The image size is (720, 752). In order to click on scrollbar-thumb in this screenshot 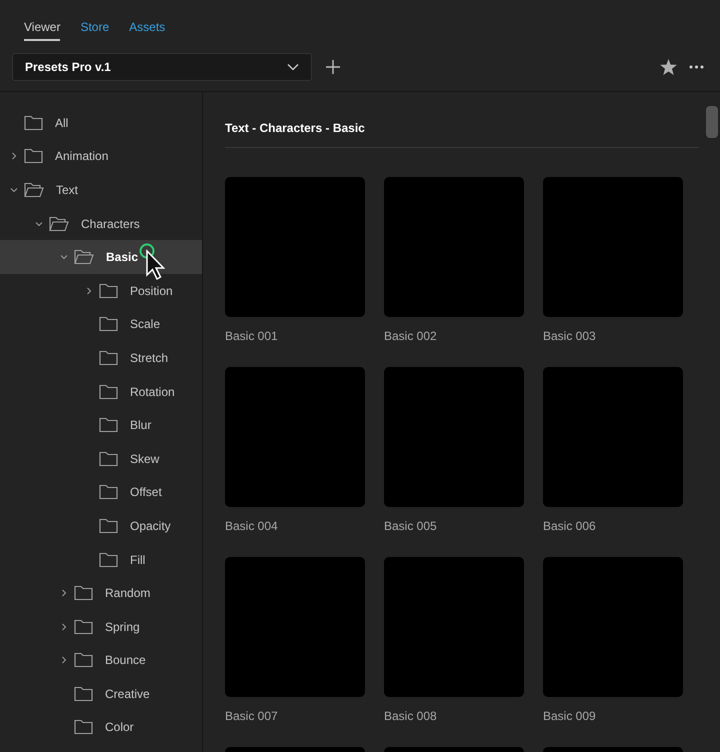, I will do `click(712, 122)`.